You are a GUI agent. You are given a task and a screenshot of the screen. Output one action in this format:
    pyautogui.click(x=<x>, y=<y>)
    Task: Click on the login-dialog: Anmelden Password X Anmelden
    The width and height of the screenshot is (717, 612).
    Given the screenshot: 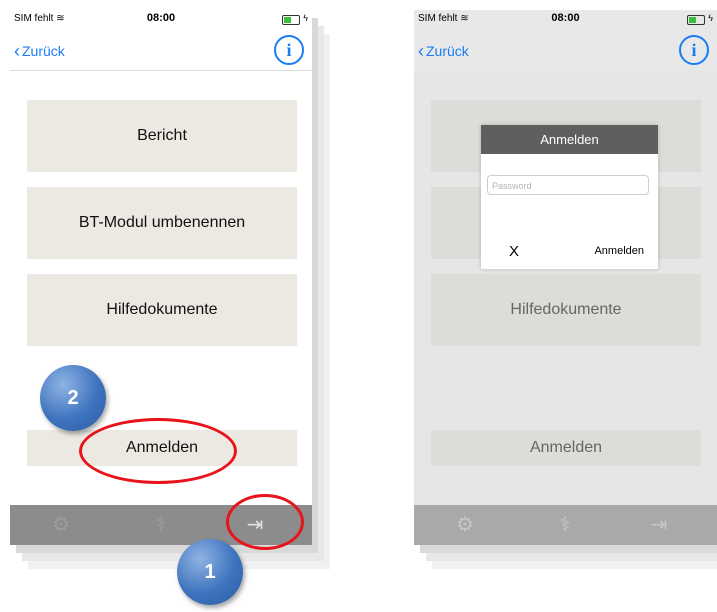 What is the action you would take?
    pyautogui.click(x=569, y=197)
    